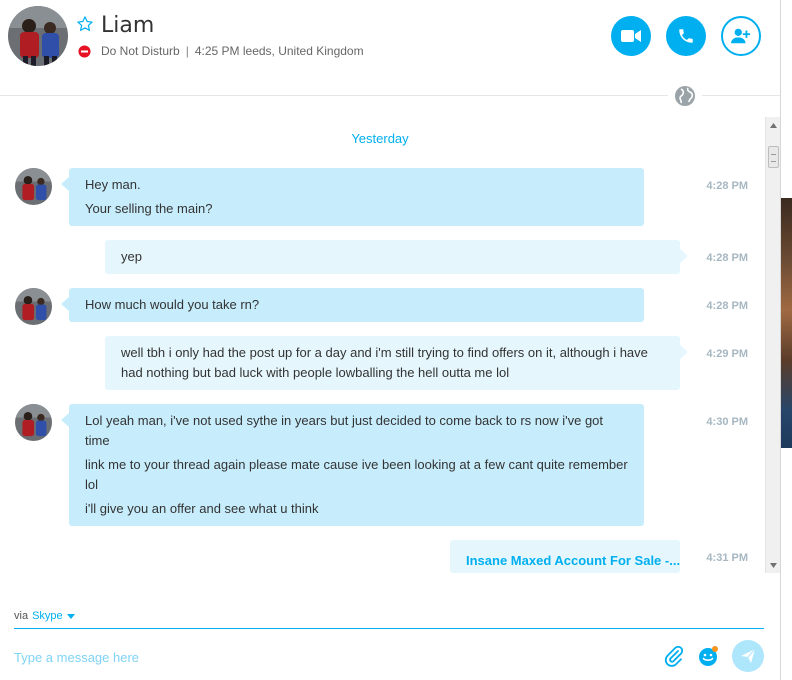 The height and width of the screenshot is (680, 792). Describe the element at coordinates (127, 25) in the screenshot. I see `contact-name: Liam` at that location.